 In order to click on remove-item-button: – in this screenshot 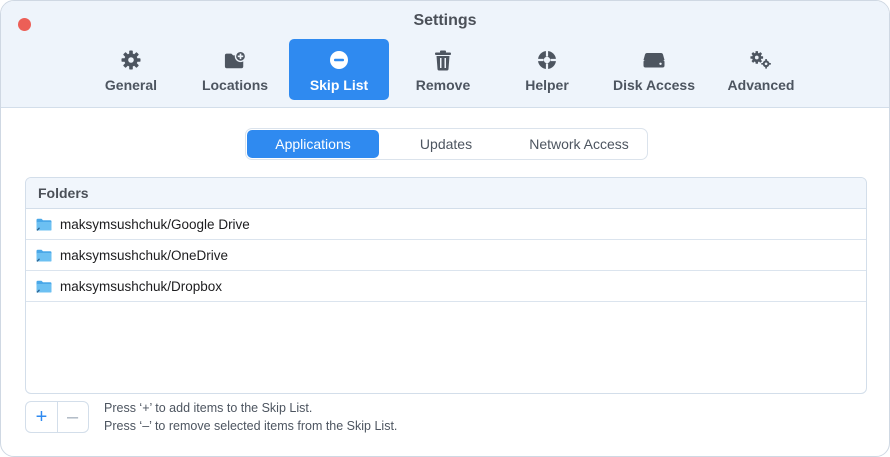, I will do `click(72, 417)`.